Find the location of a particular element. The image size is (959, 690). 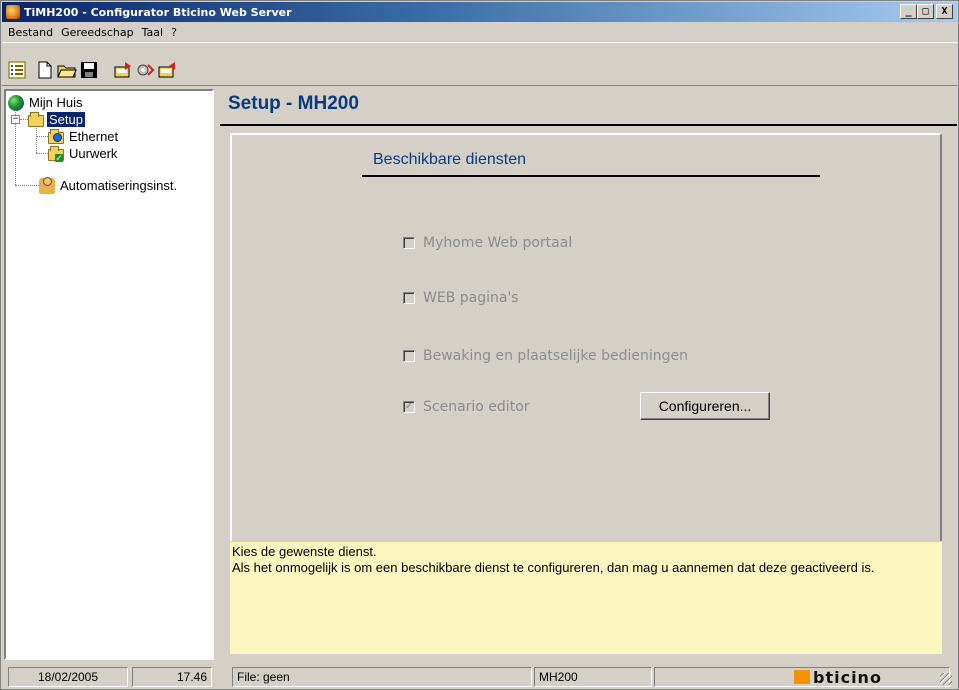

user-lock-icon is located at coordinates (47, 185).